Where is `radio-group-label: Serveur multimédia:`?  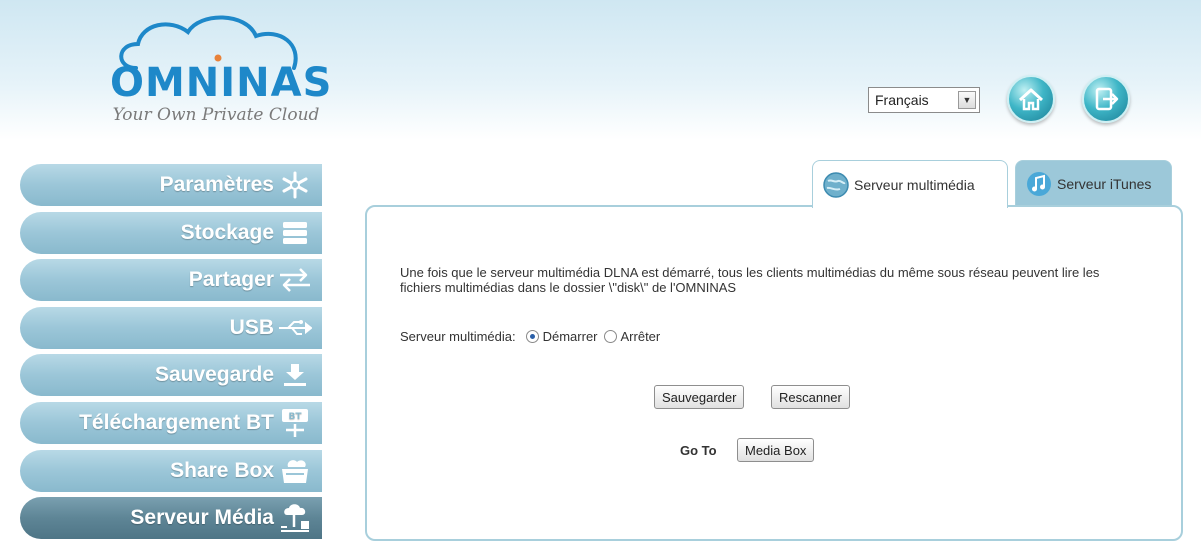 radio-group-label: Serveur multimédia: is located at coordinates (458, 336).